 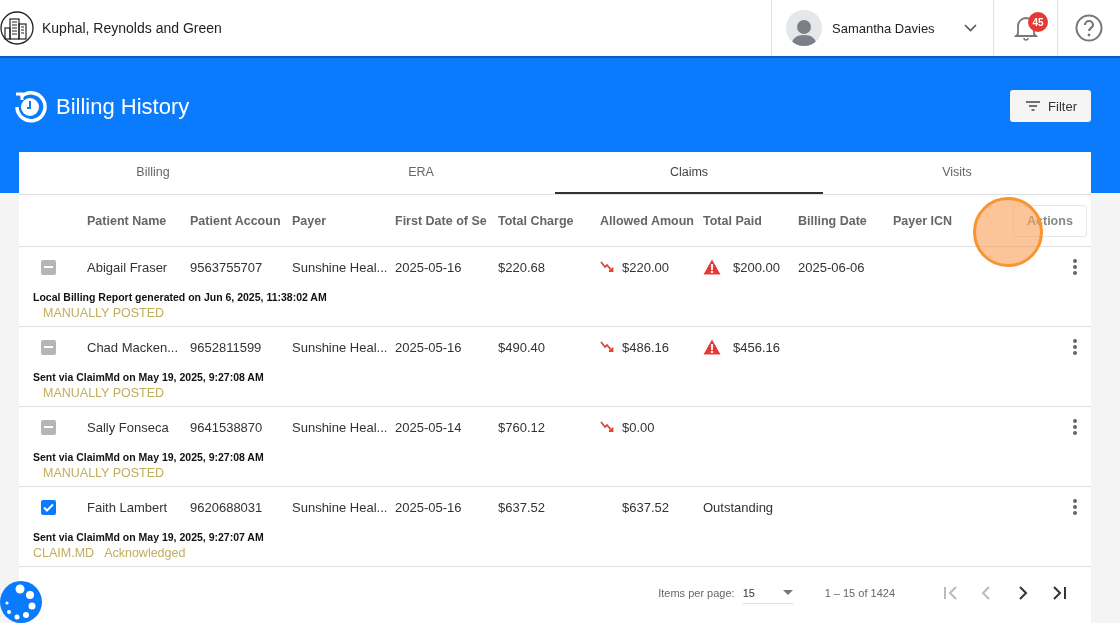 I want to click on avatar-icon, so click(x=804, y=28).